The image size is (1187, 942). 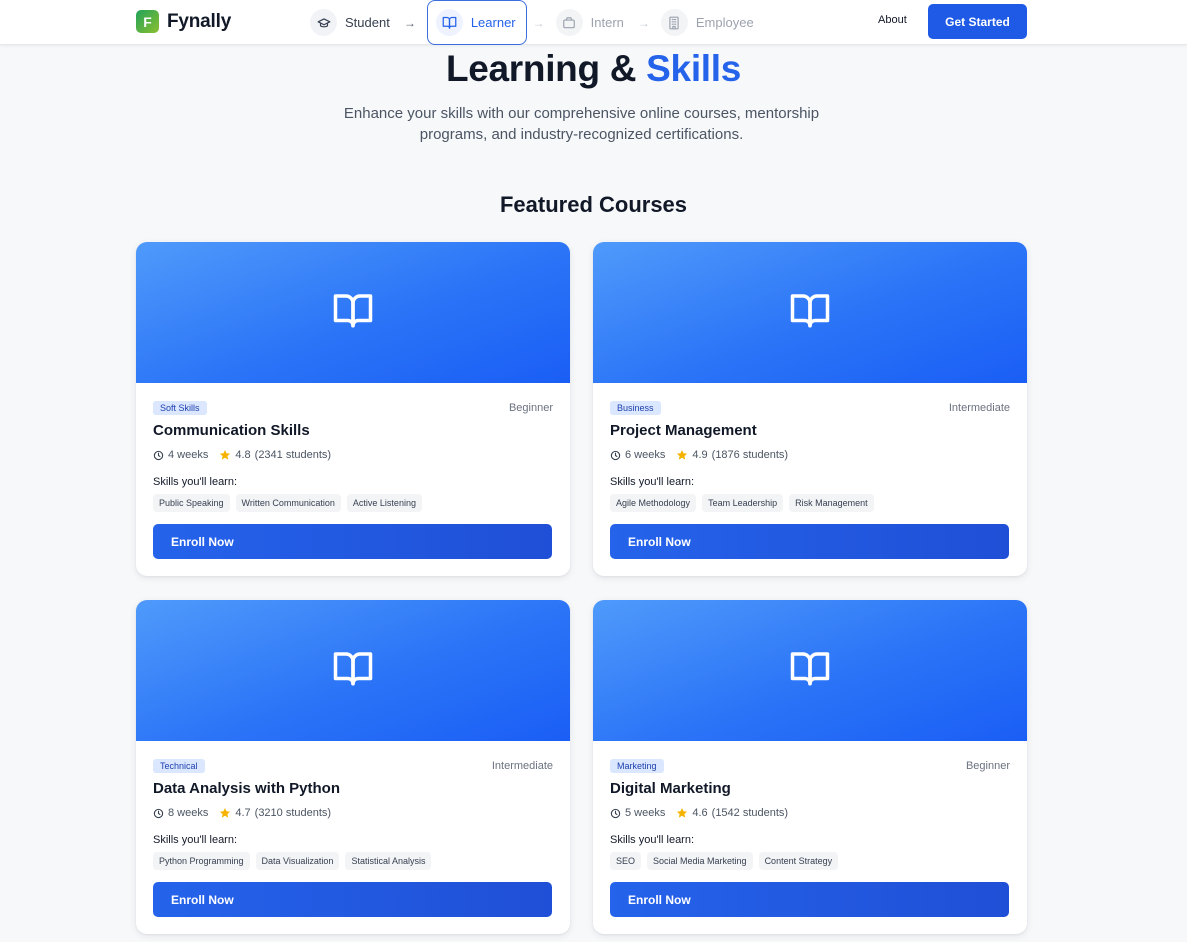 What do you see at coordinates (694, 68) in the screenshot?
I see `page-title-accent: Skills` at bounding box center [694, 68].